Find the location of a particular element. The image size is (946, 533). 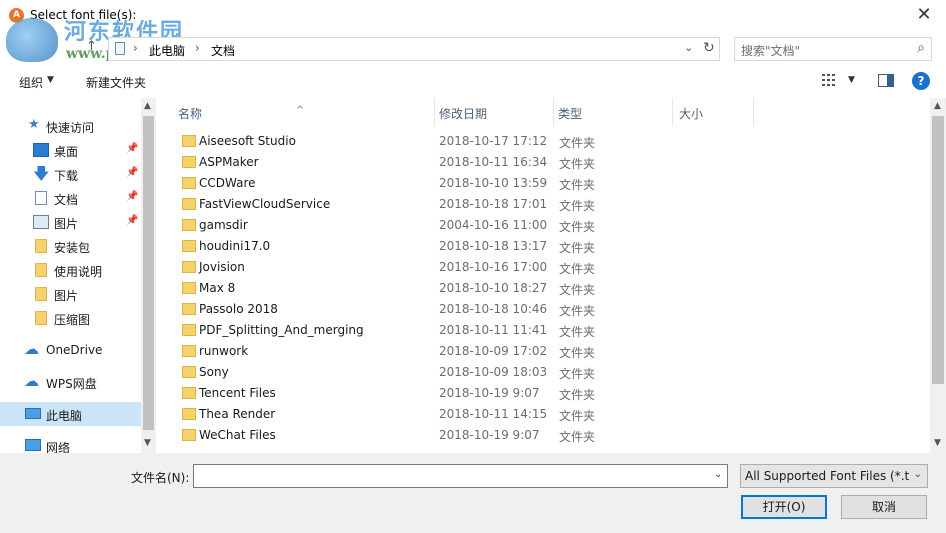

file-row: Jovision 2018-10-16 17:00 文件夹 is located at coordinates (544, 267).